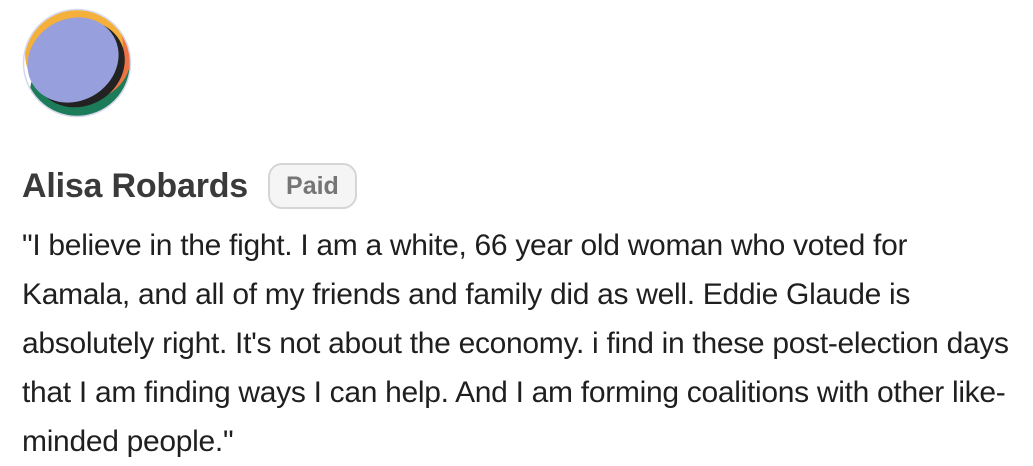 The height and width of the screenshot is (466, 1033). I want to click on author-row: Alisa Robards Paid, so click(189, 186).